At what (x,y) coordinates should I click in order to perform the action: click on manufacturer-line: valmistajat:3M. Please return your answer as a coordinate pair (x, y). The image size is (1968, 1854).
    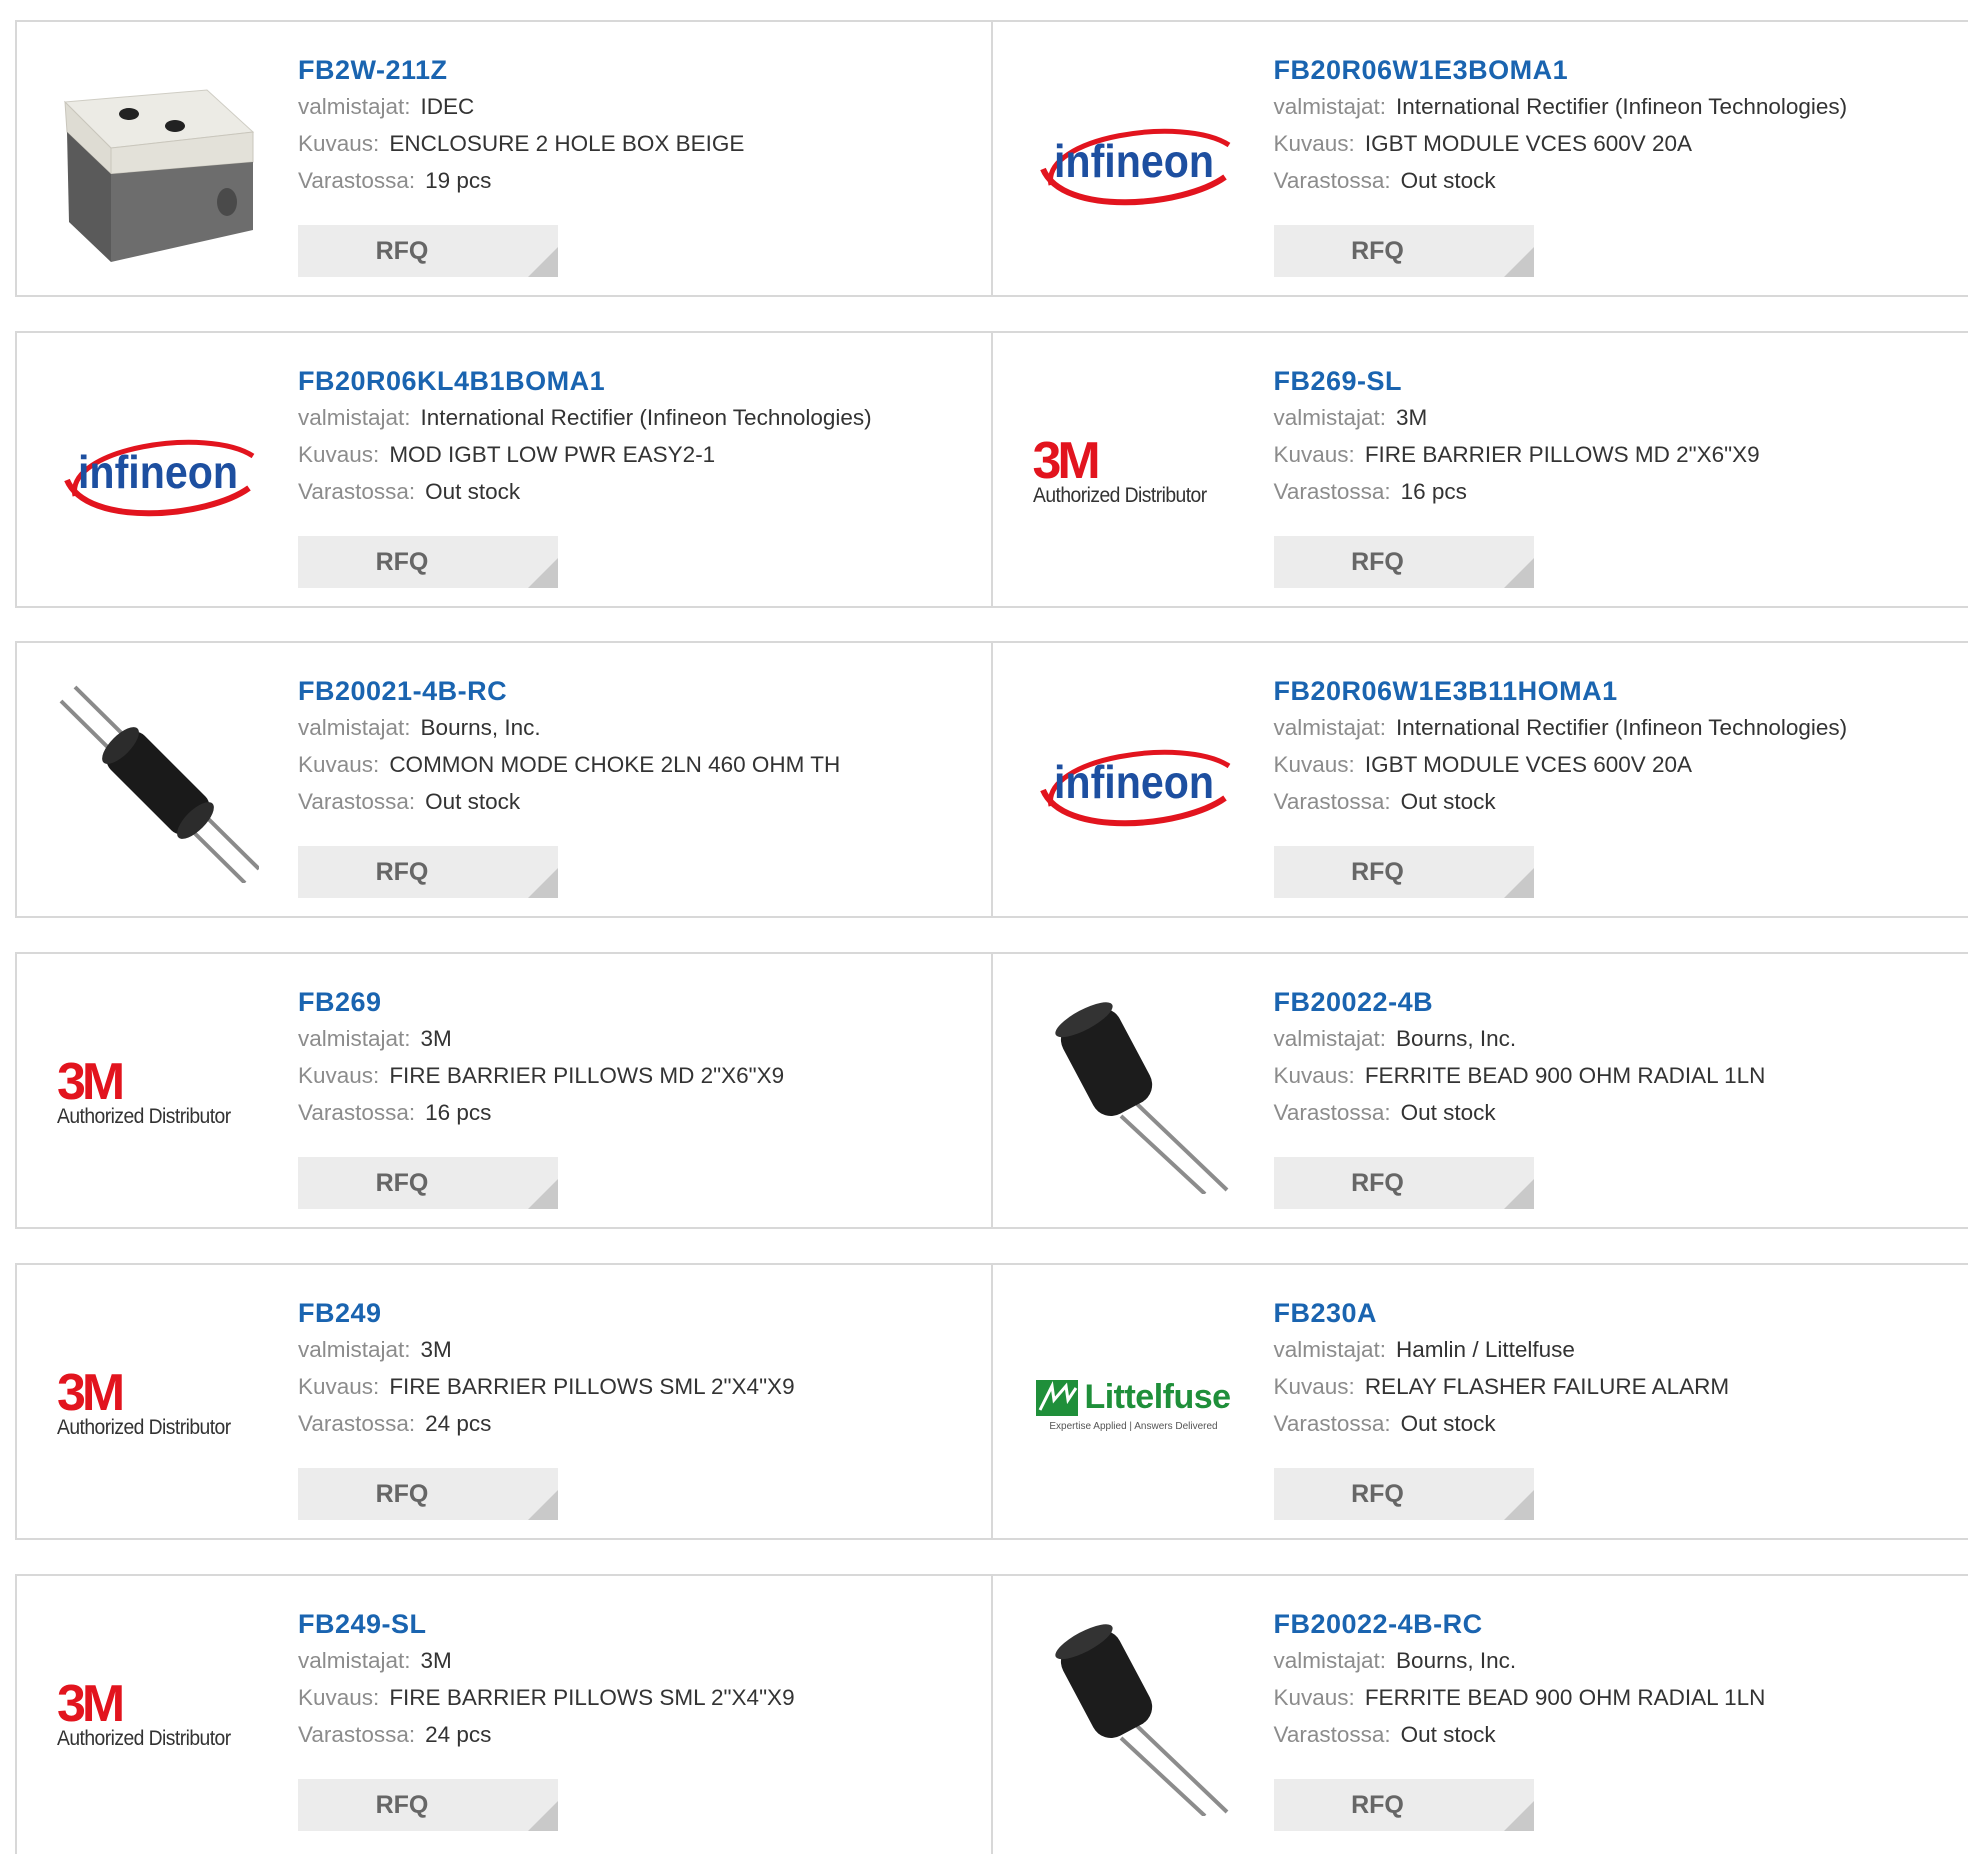
    Looking at the image, I should click on (1619, 417).